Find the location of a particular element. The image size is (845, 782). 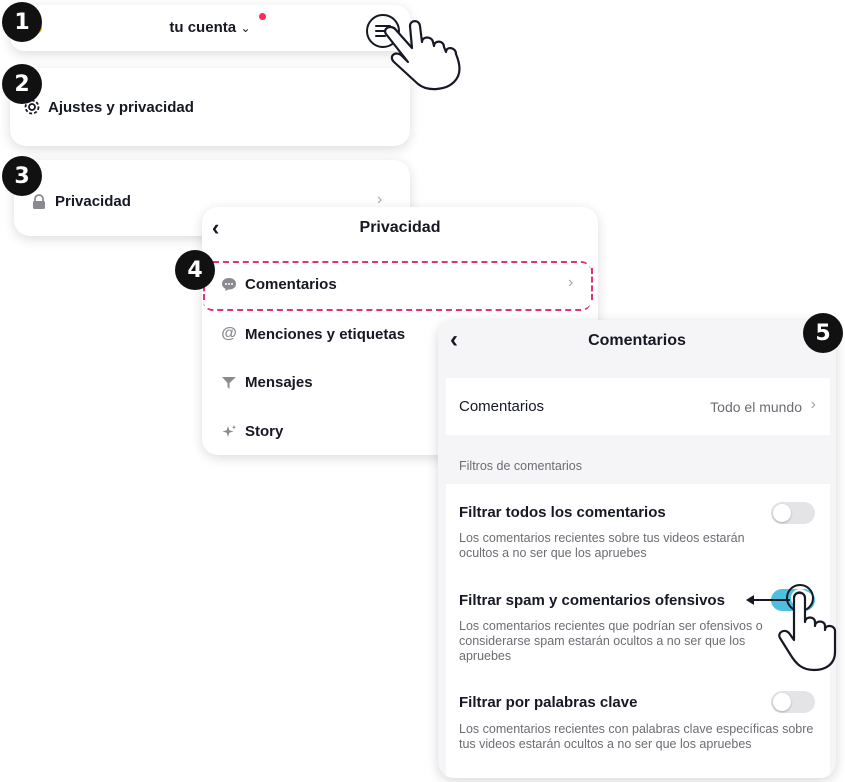

who-can-comment-value: Todo el mundo is located at coordinates (756, 407).